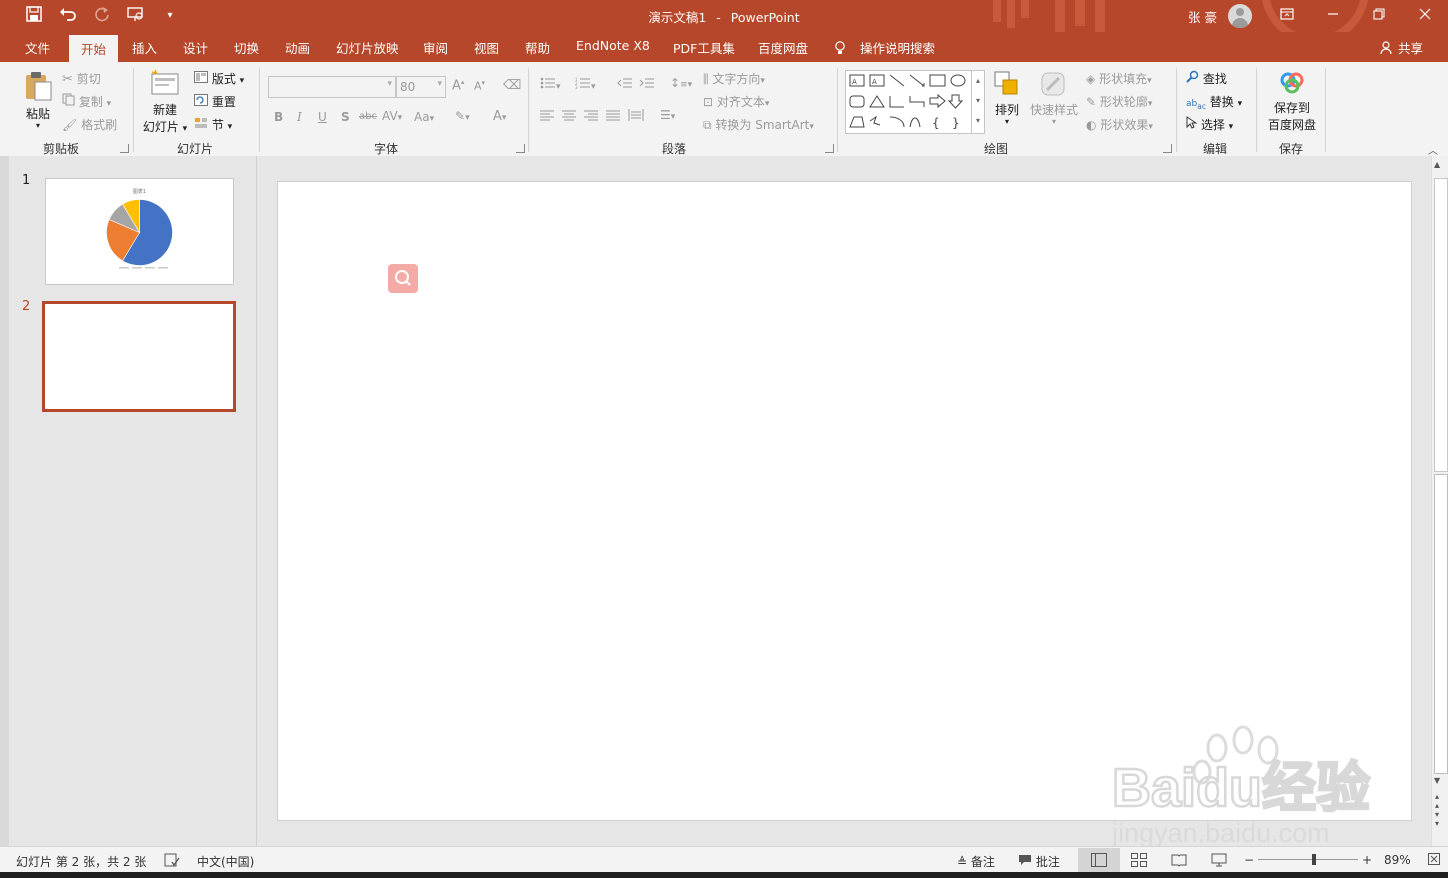  Describe the element at coordinates (368, 116) in the screenshot. I see `strikethrough-button: abc` at that location.